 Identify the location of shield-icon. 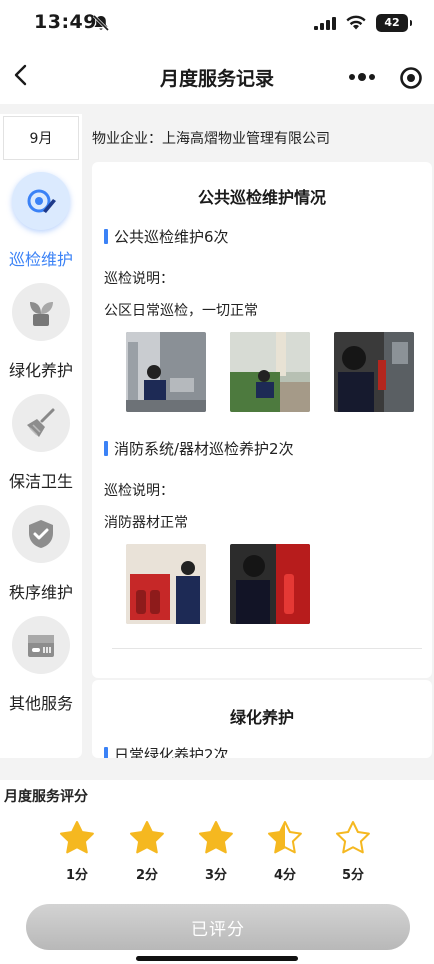
(41, 534).